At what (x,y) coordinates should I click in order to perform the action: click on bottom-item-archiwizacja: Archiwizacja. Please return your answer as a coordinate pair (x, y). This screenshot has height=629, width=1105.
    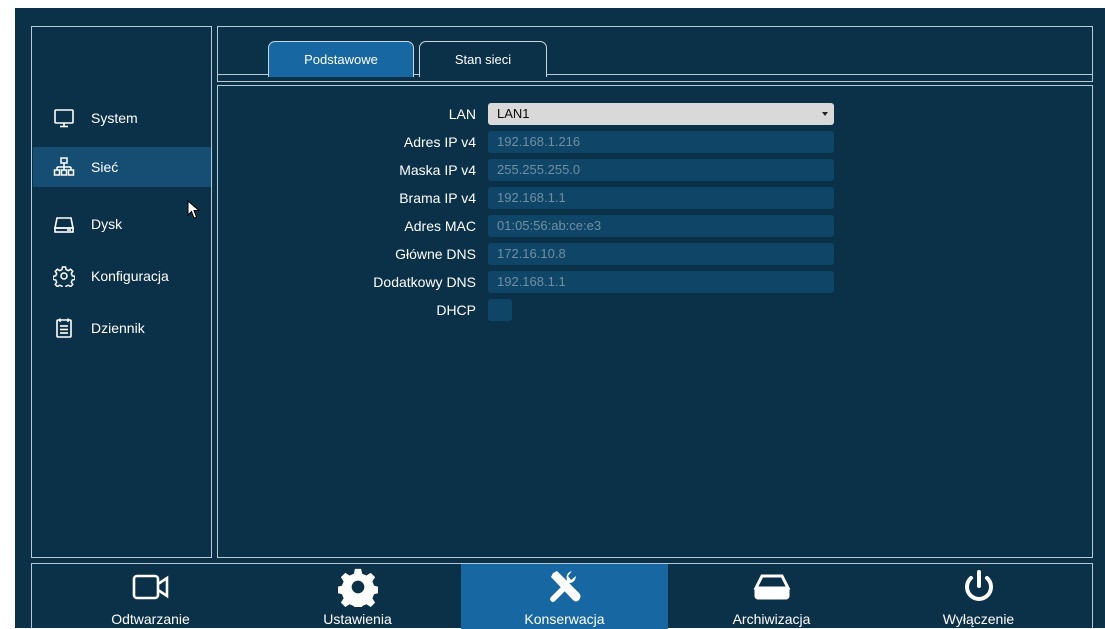
    Looking at the image, I should click on (771, 596).